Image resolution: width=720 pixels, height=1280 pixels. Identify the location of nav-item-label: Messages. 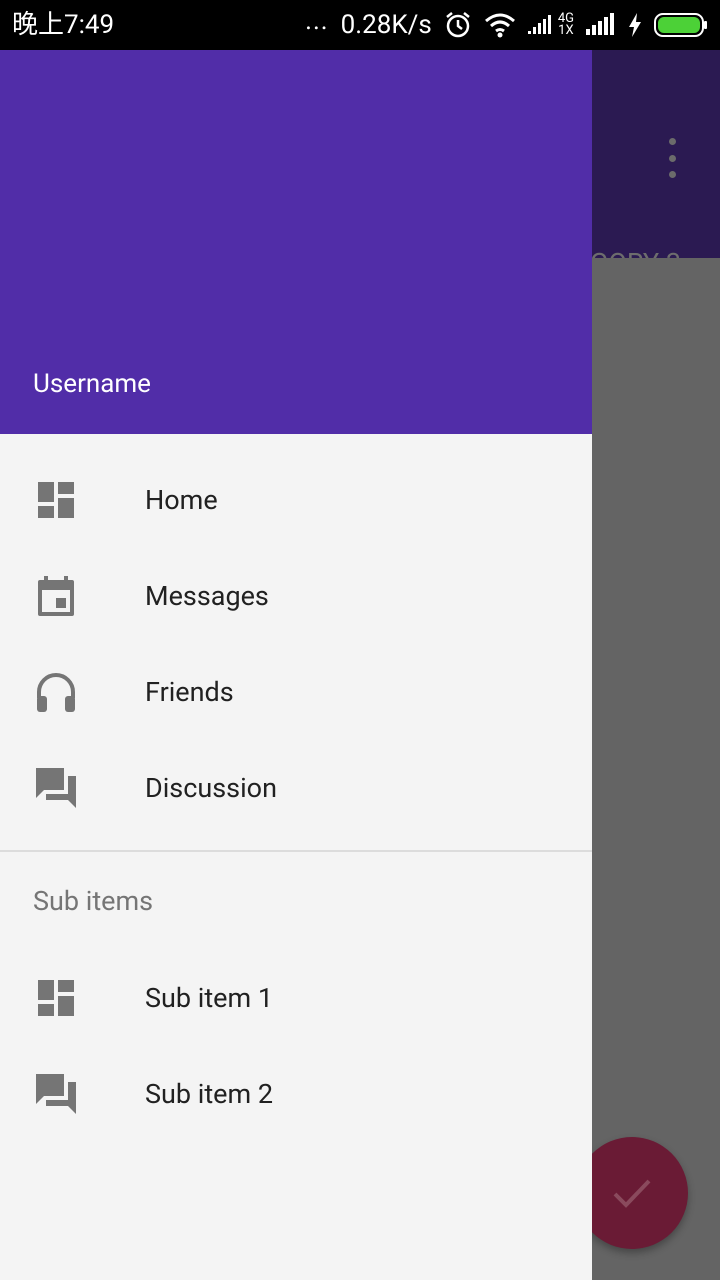
(207, 596).